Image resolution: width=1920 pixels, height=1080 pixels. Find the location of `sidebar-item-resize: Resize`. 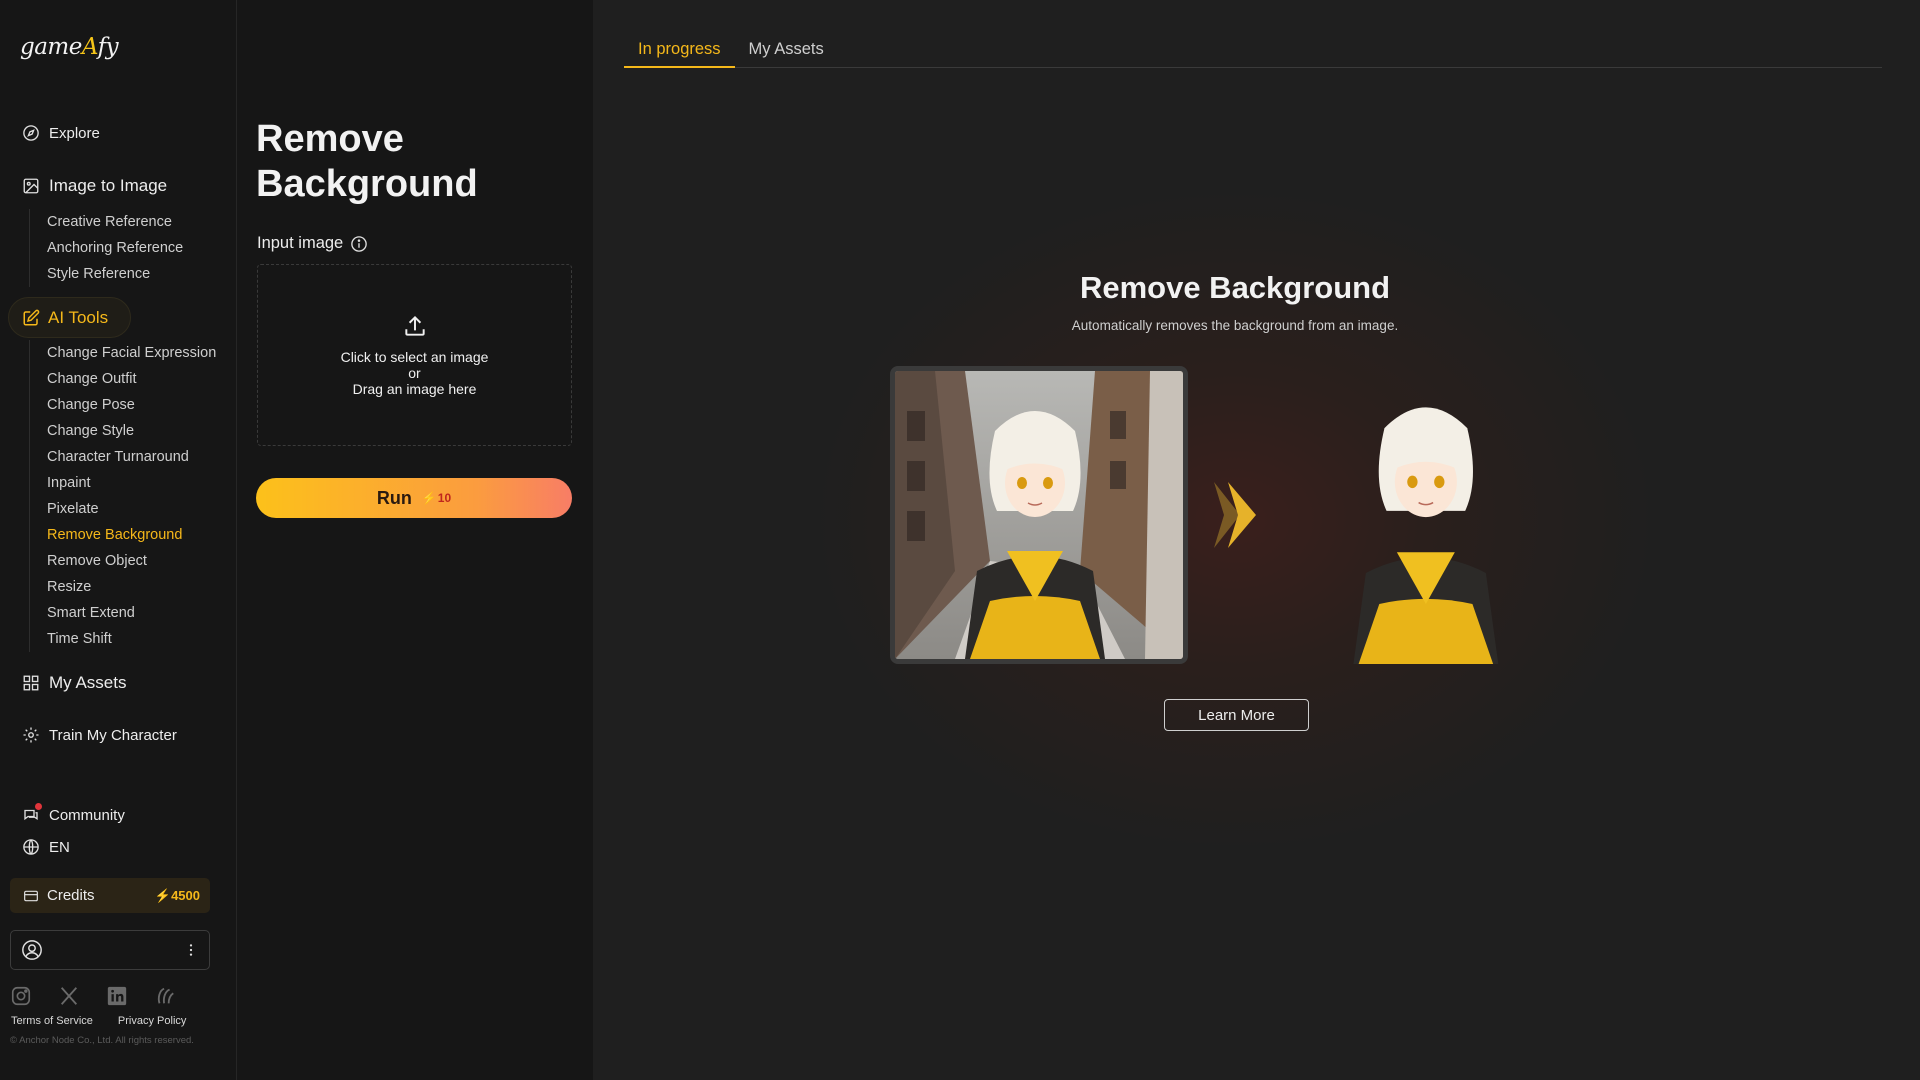

sidebar-item-resize: Resize is located at coordinates (123, 587).